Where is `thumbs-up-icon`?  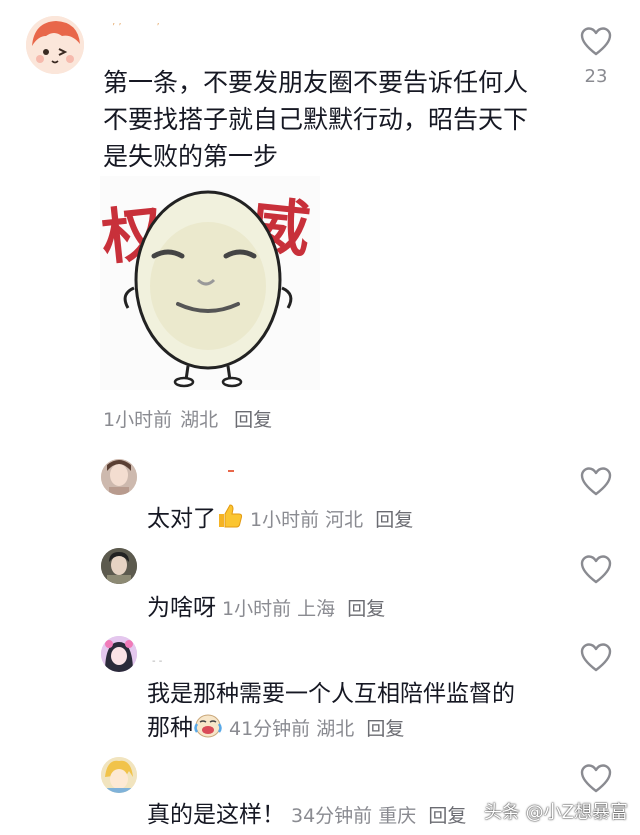
thumbs-up-icon is located at coordinates (230, 519).